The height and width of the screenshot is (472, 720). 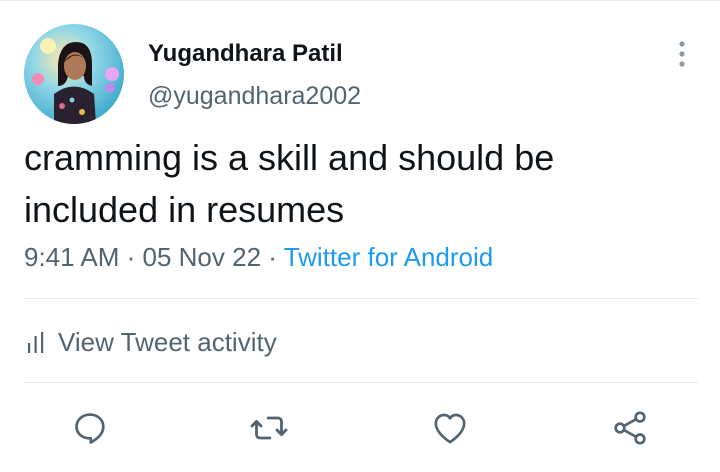 What do you see at coordinates (254, 96) in the screenshot?
I see `user-handle: @yugandhara2002` at bounding box center [254, 96].